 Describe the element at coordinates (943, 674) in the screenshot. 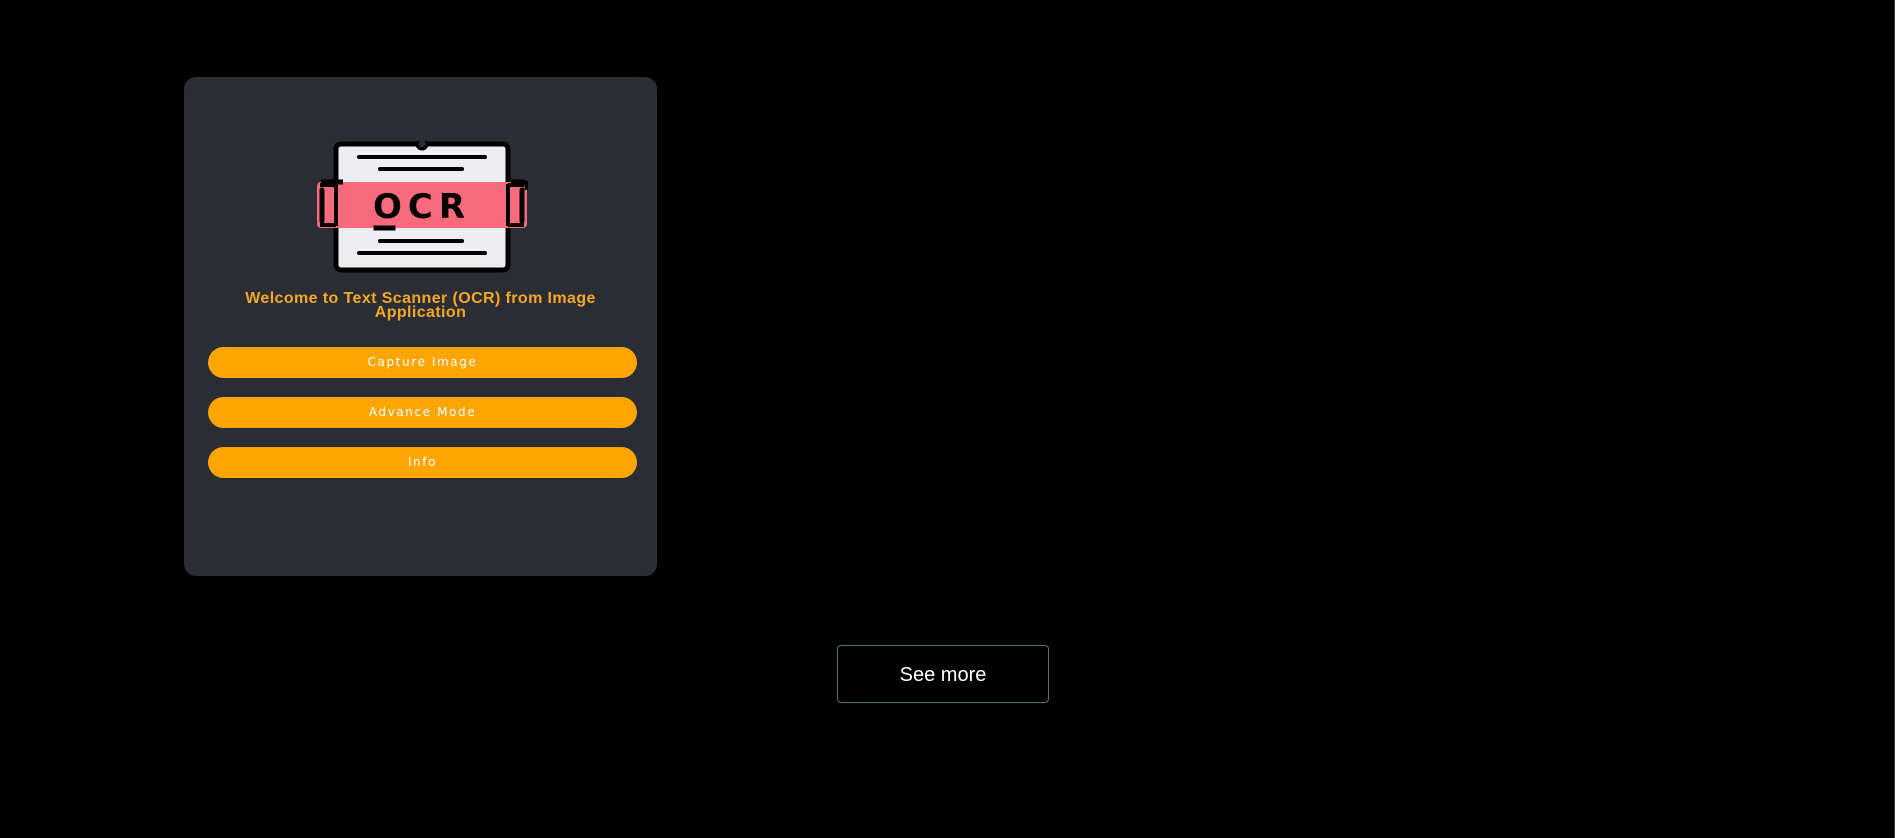

I see `see-more-button: See more` at that location.